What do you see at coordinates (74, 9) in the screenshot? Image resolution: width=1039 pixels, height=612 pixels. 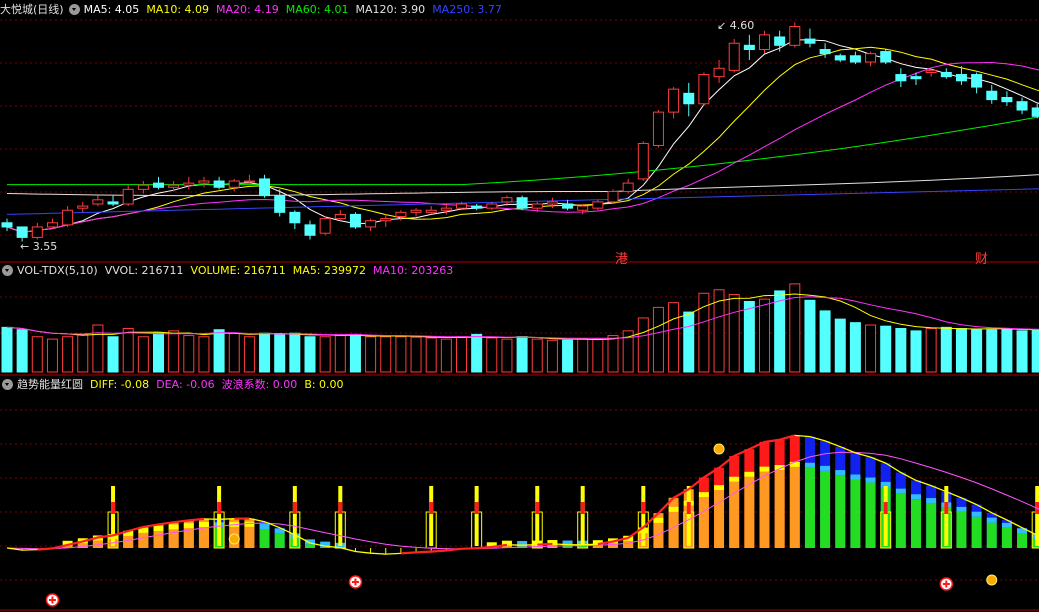 I see `price-settings-chevron-icon` at bounding box center [74, 9].